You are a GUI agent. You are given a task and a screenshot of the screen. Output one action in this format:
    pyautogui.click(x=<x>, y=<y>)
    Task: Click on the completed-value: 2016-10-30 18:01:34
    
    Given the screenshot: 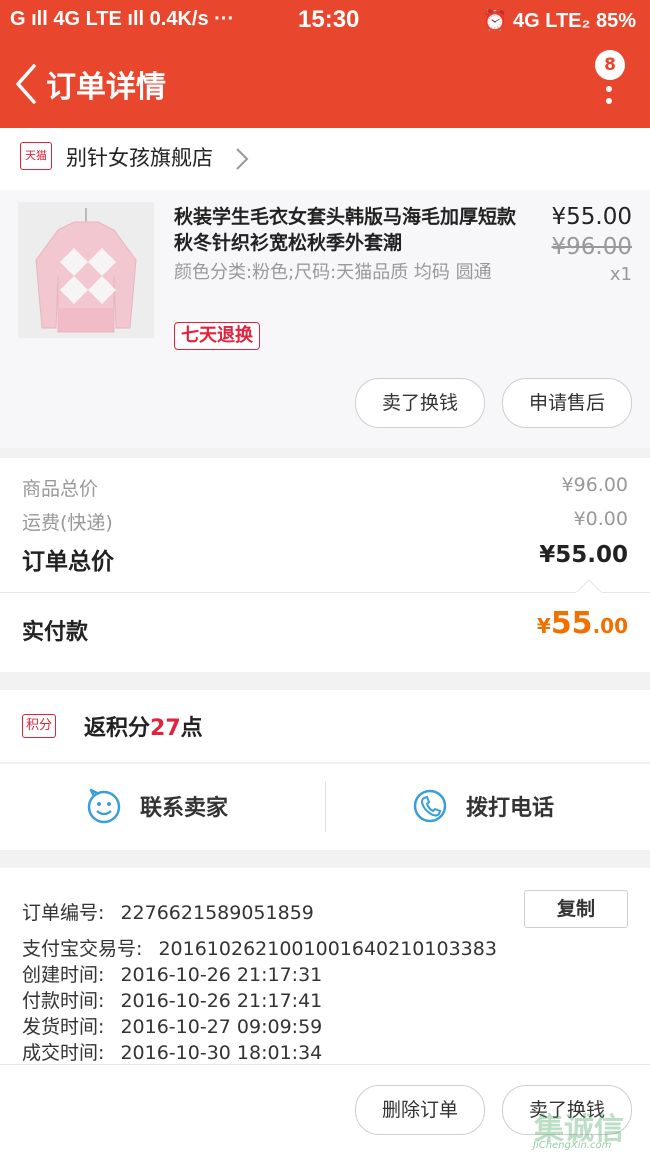 What is the action you would take?
    pyautogui.click(x=221, y=1053)
    